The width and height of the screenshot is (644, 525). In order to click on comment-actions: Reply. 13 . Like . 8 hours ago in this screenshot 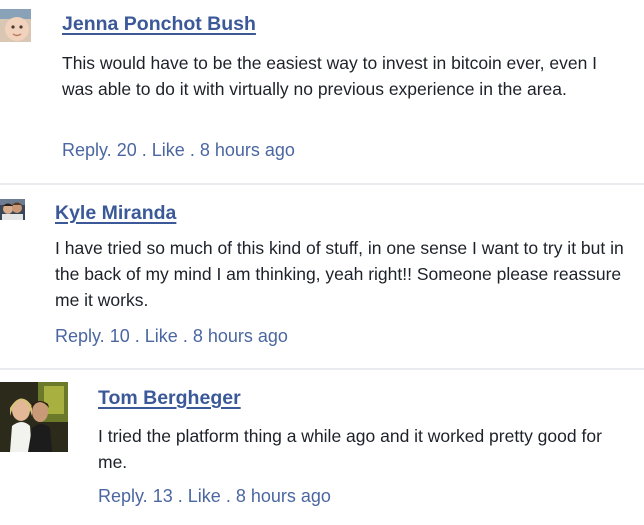, I will do `click(214, 496)`.